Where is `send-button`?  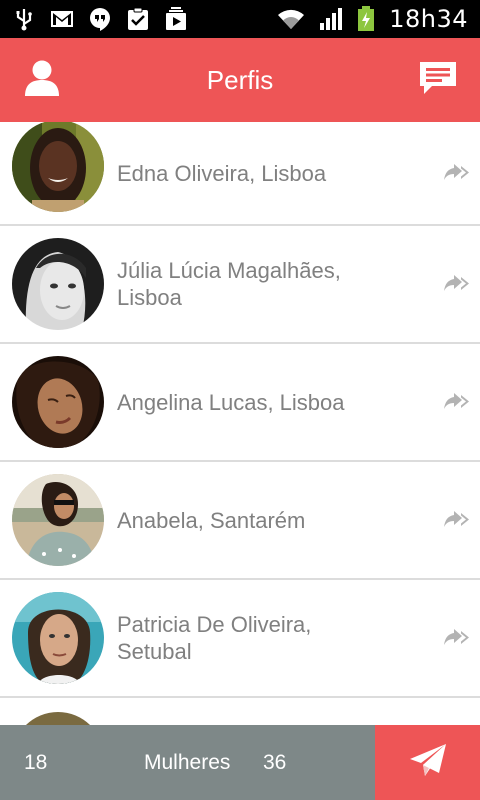 send-button is located at coordinates (427, 762).